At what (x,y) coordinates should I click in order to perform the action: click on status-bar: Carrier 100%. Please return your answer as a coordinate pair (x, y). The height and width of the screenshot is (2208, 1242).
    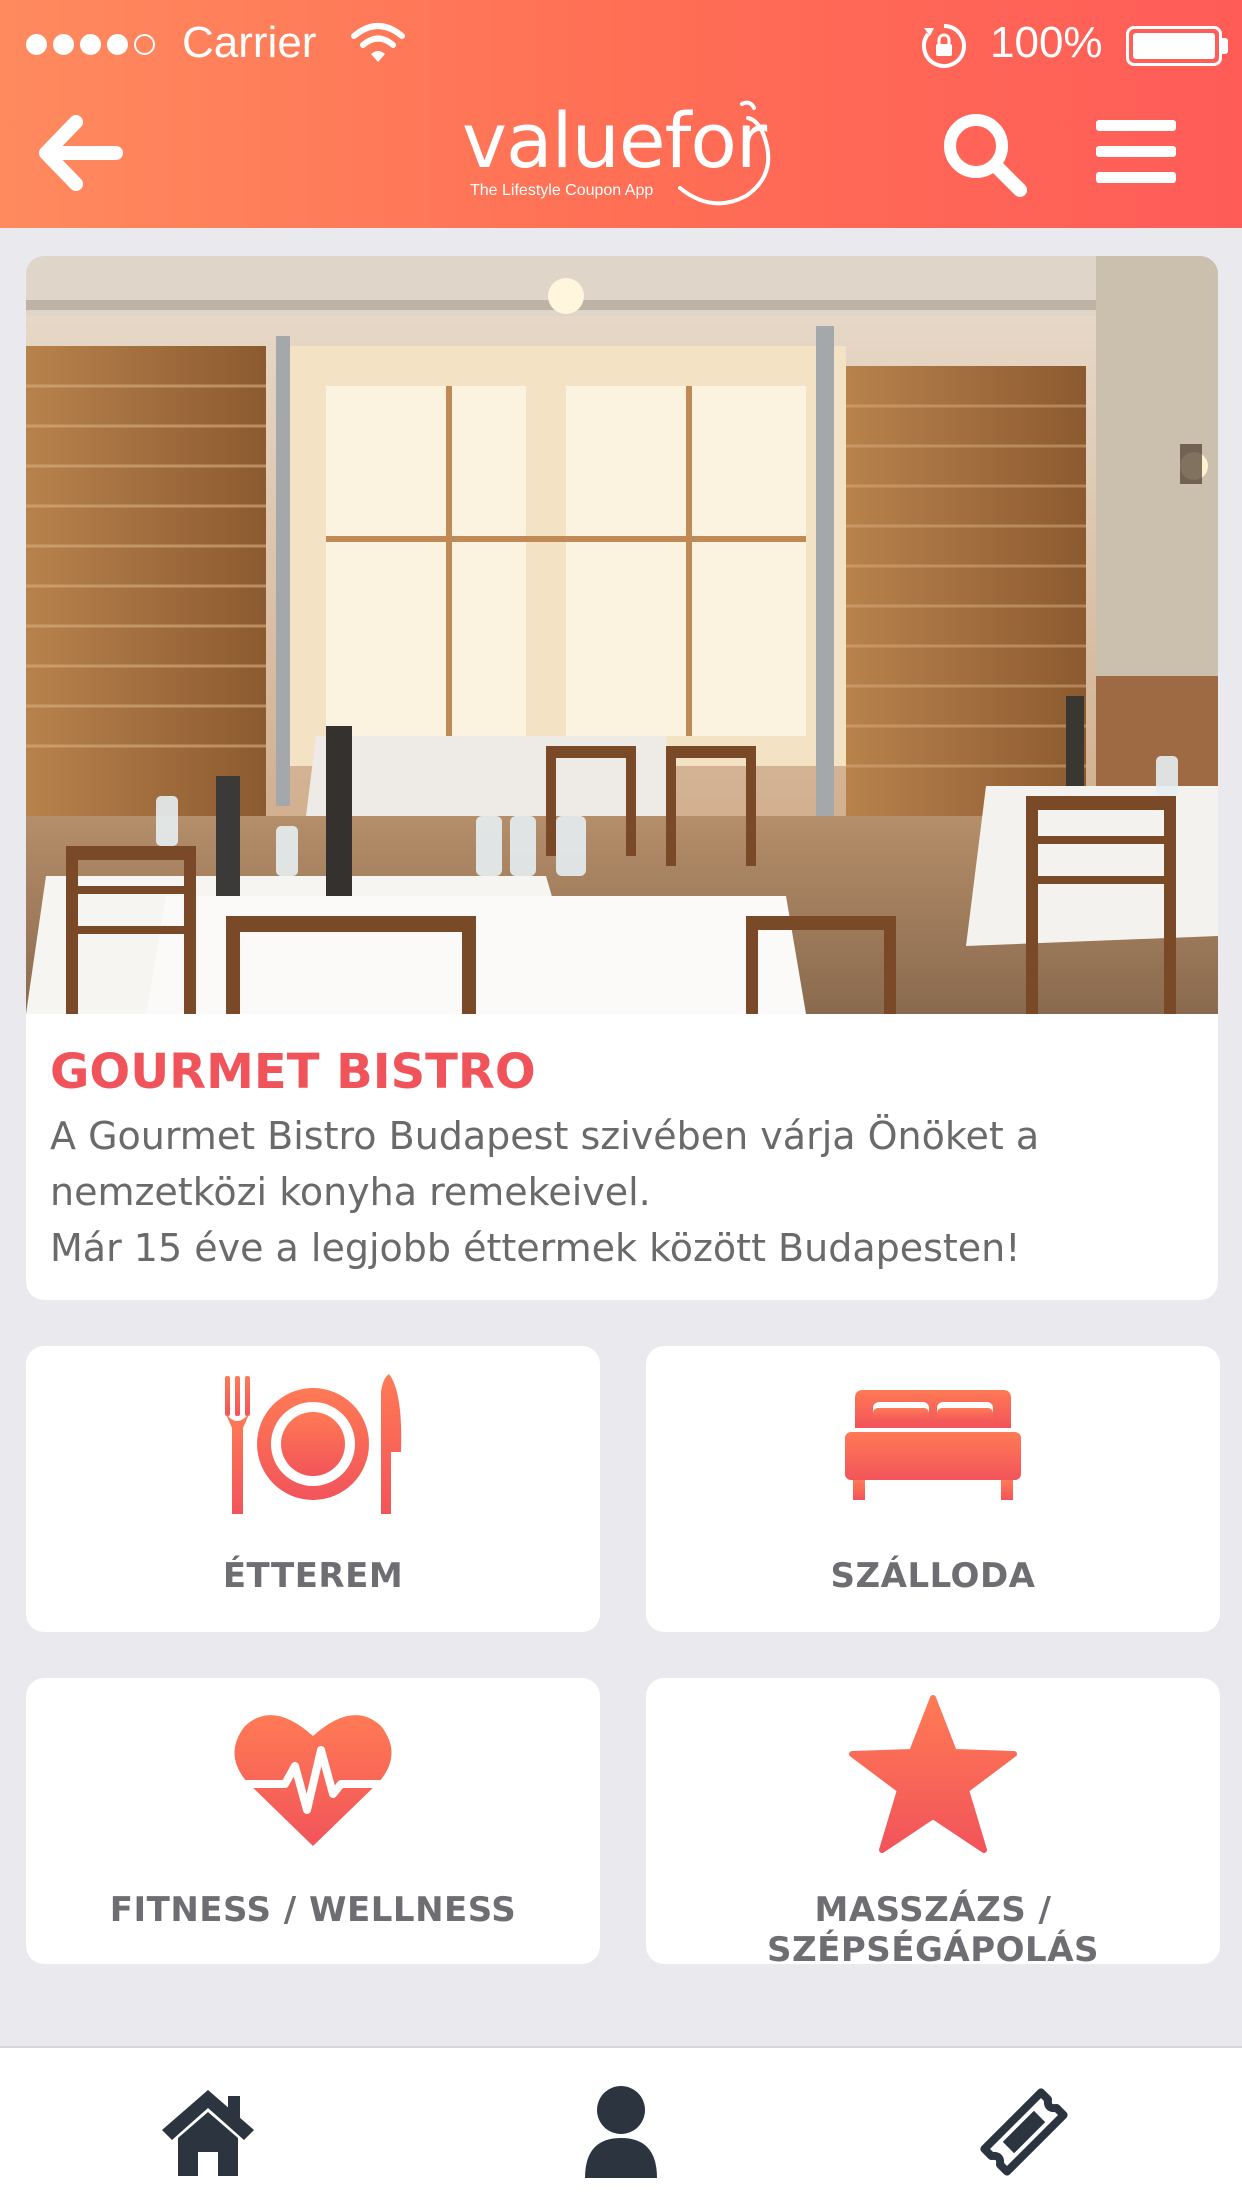
    Looking at the image, I should click on (621, 43).